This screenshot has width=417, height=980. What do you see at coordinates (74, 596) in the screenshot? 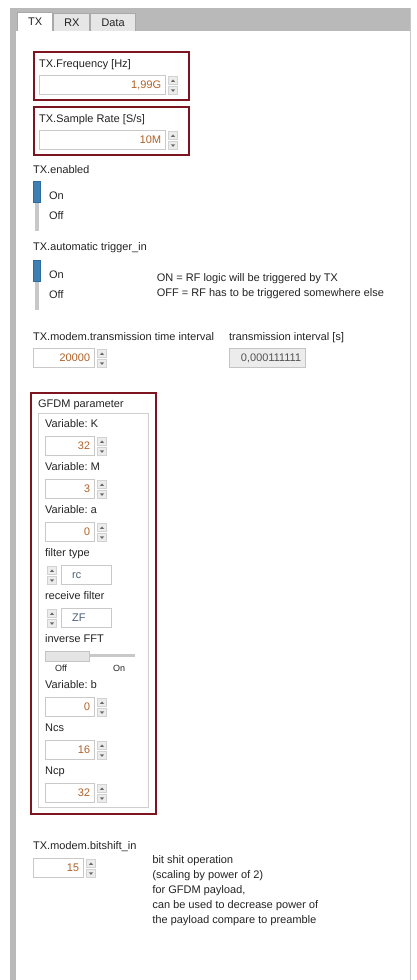
I see `field-label: receive filter` at bounding box center [74, 596].